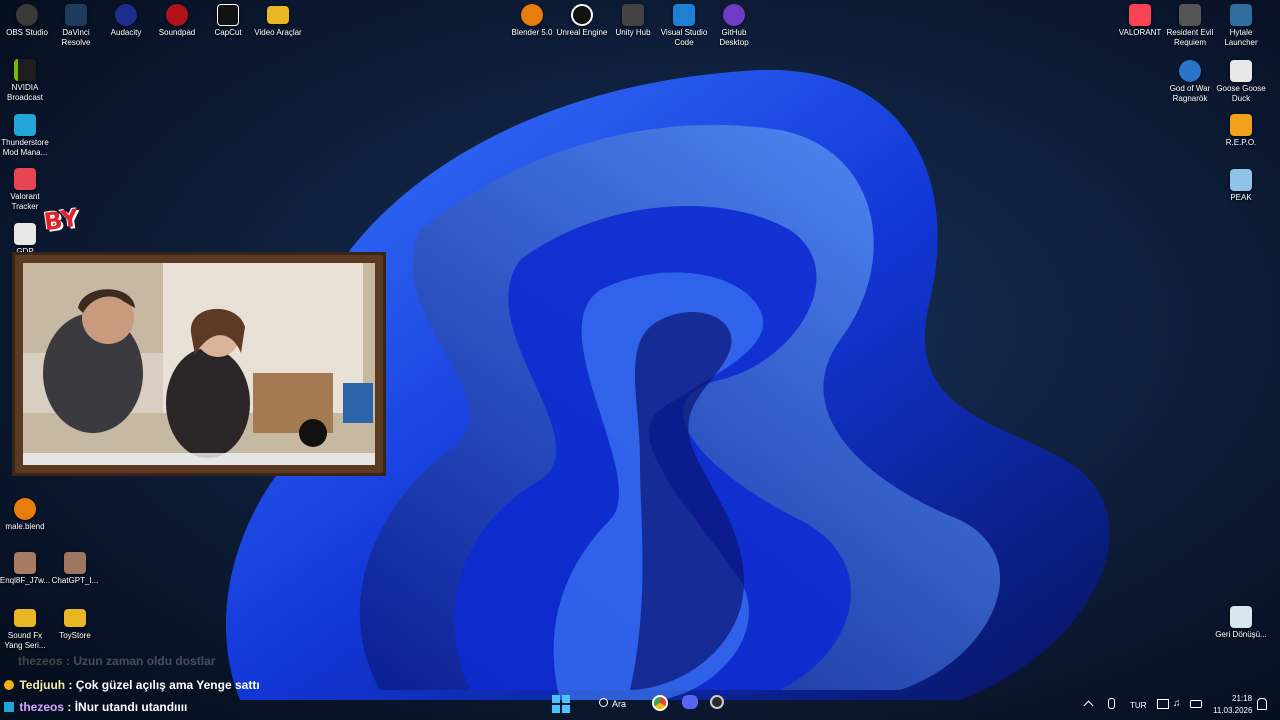 This screenshot has width=1280, height=720. I want to click on soundpad-icon, so click(177, 15).